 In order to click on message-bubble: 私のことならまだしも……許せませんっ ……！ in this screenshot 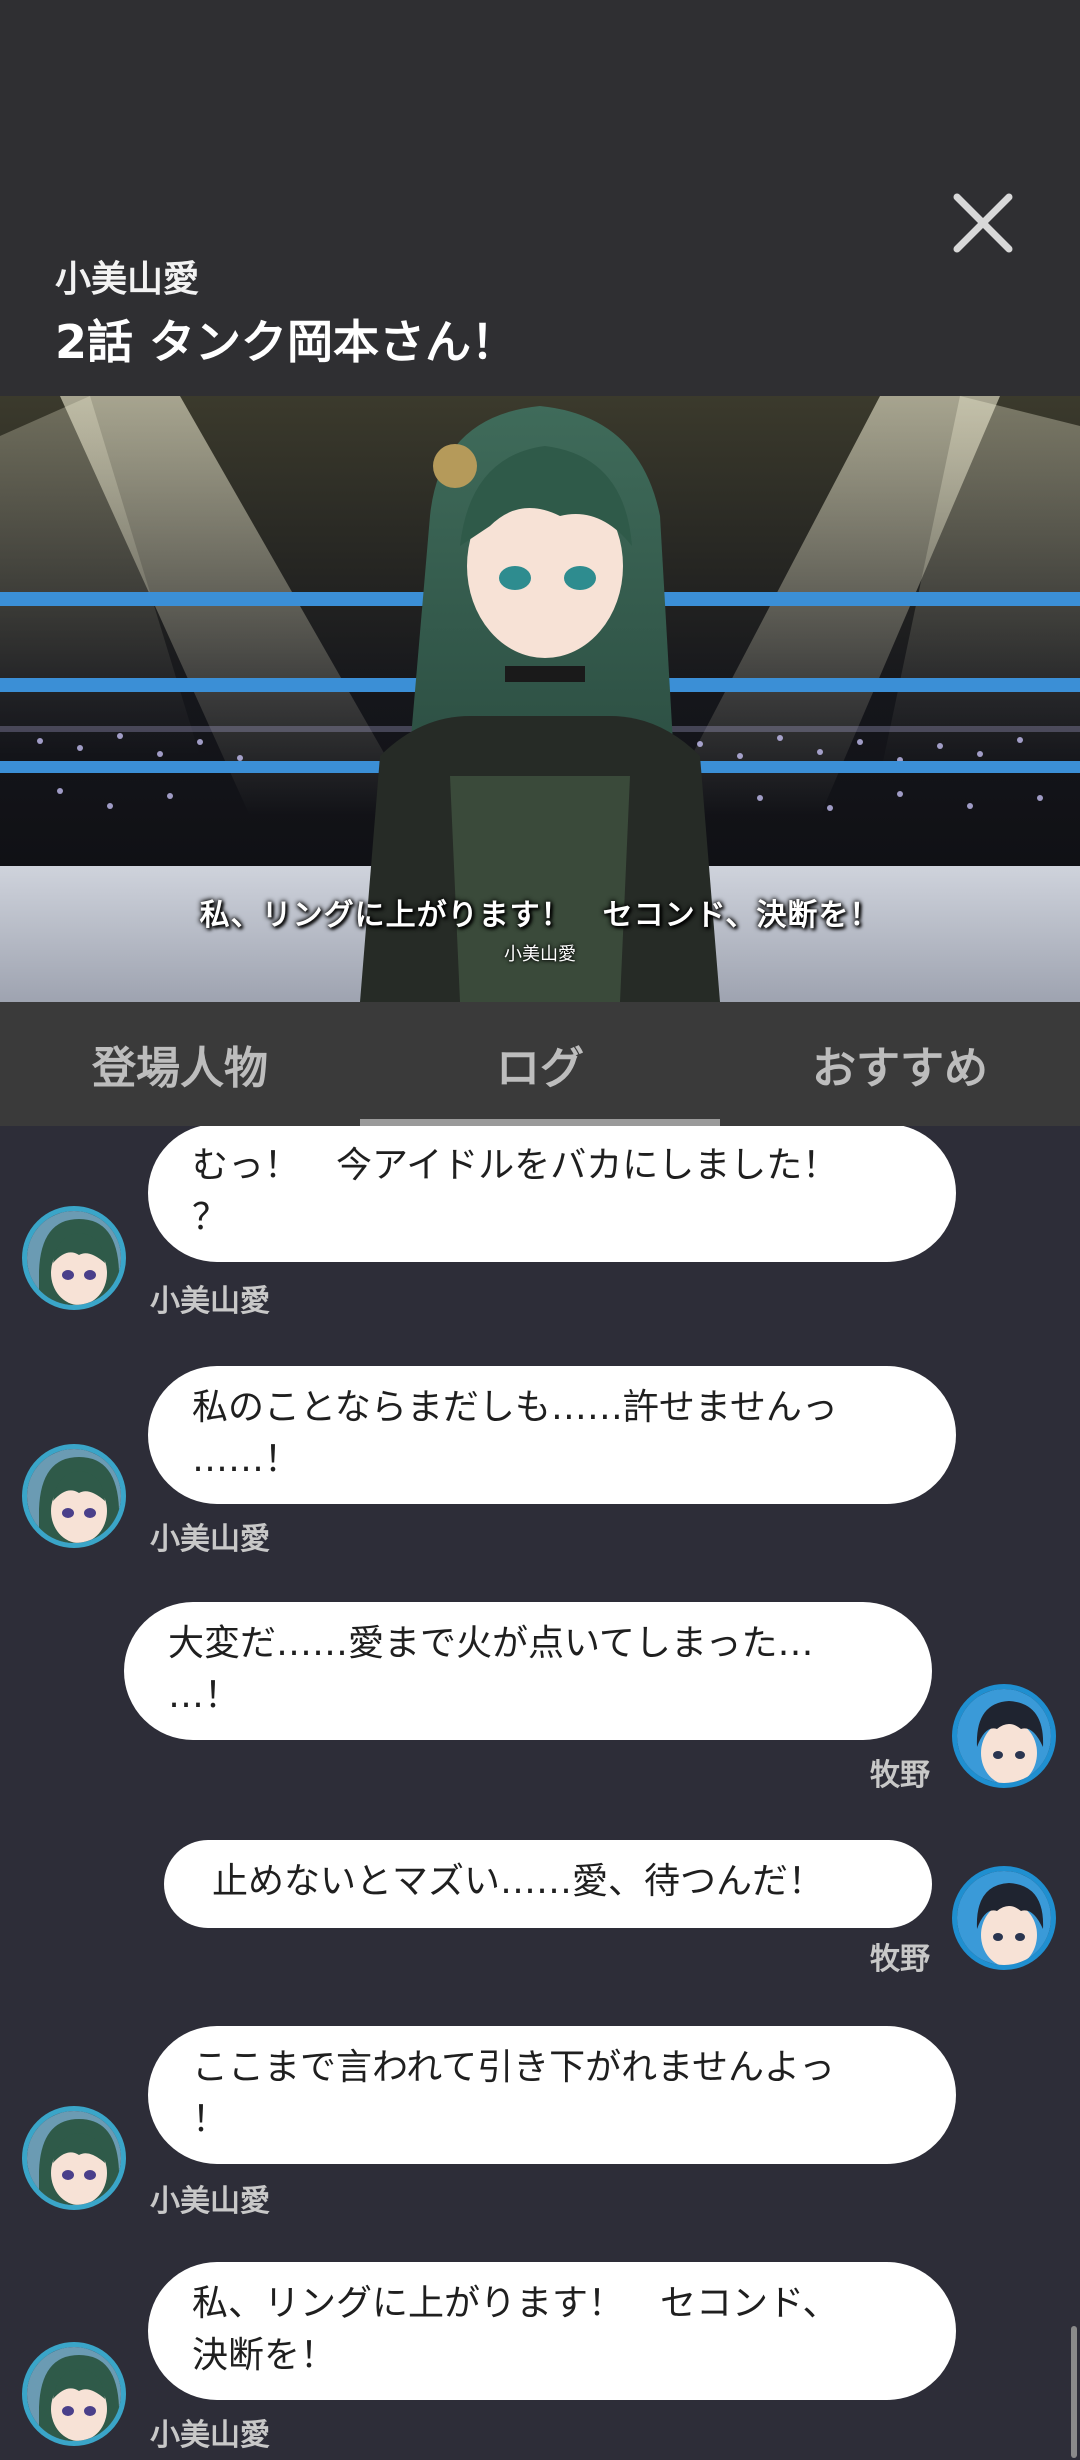, I will do `click(552, 1435)`.